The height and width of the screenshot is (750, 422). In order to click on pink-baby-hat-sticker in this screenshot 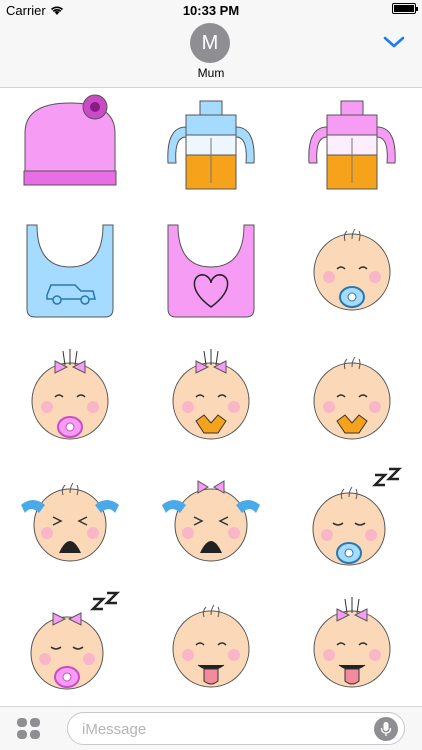, I will do `click(70, 148)`.